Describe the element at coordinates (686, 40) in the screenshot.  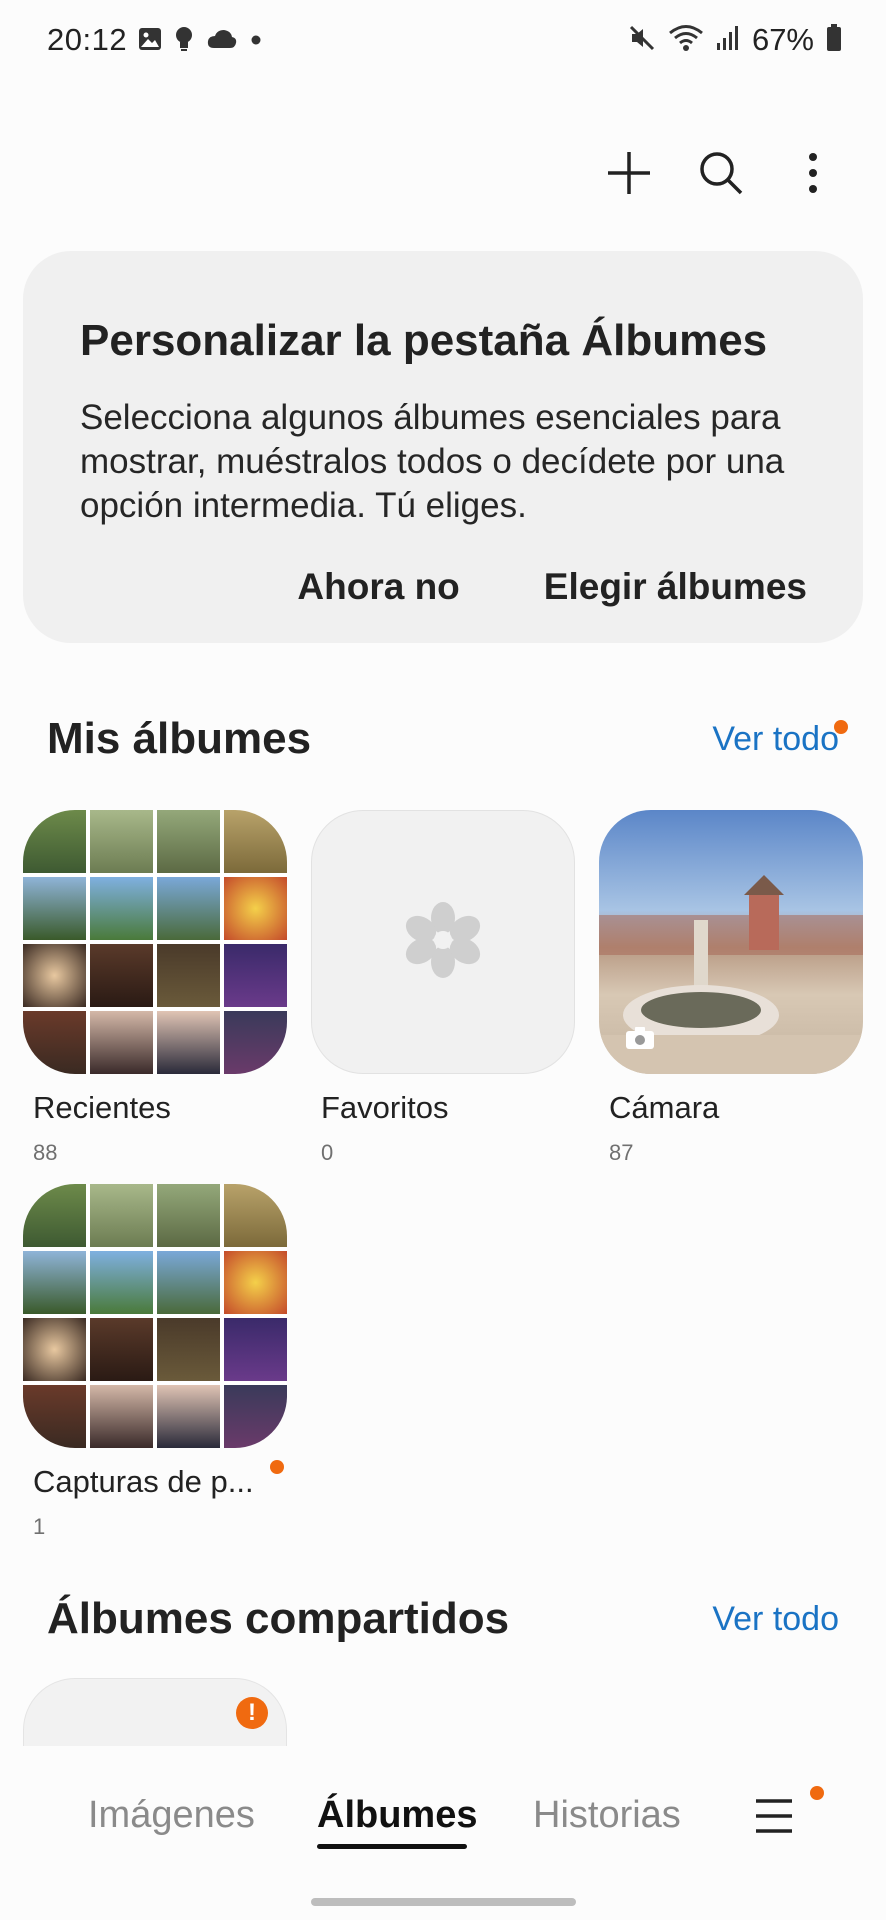
I see `wifi-icon` at that location.